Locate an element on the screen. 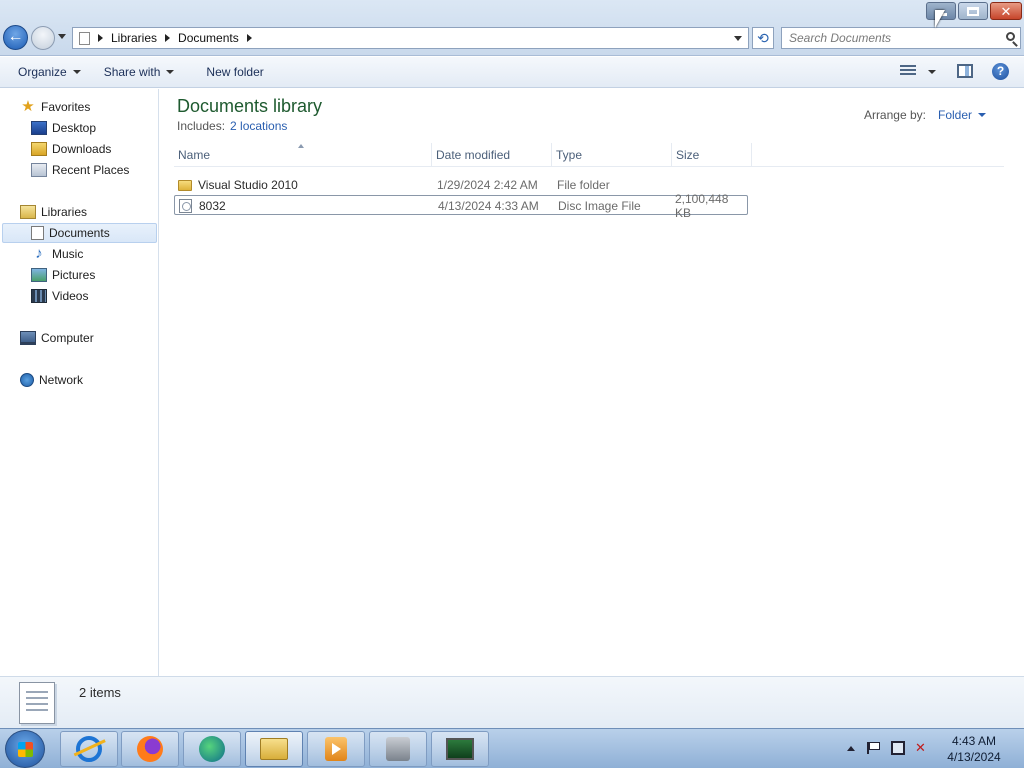  star-icon: ★ is located at coordinates (28, 106).